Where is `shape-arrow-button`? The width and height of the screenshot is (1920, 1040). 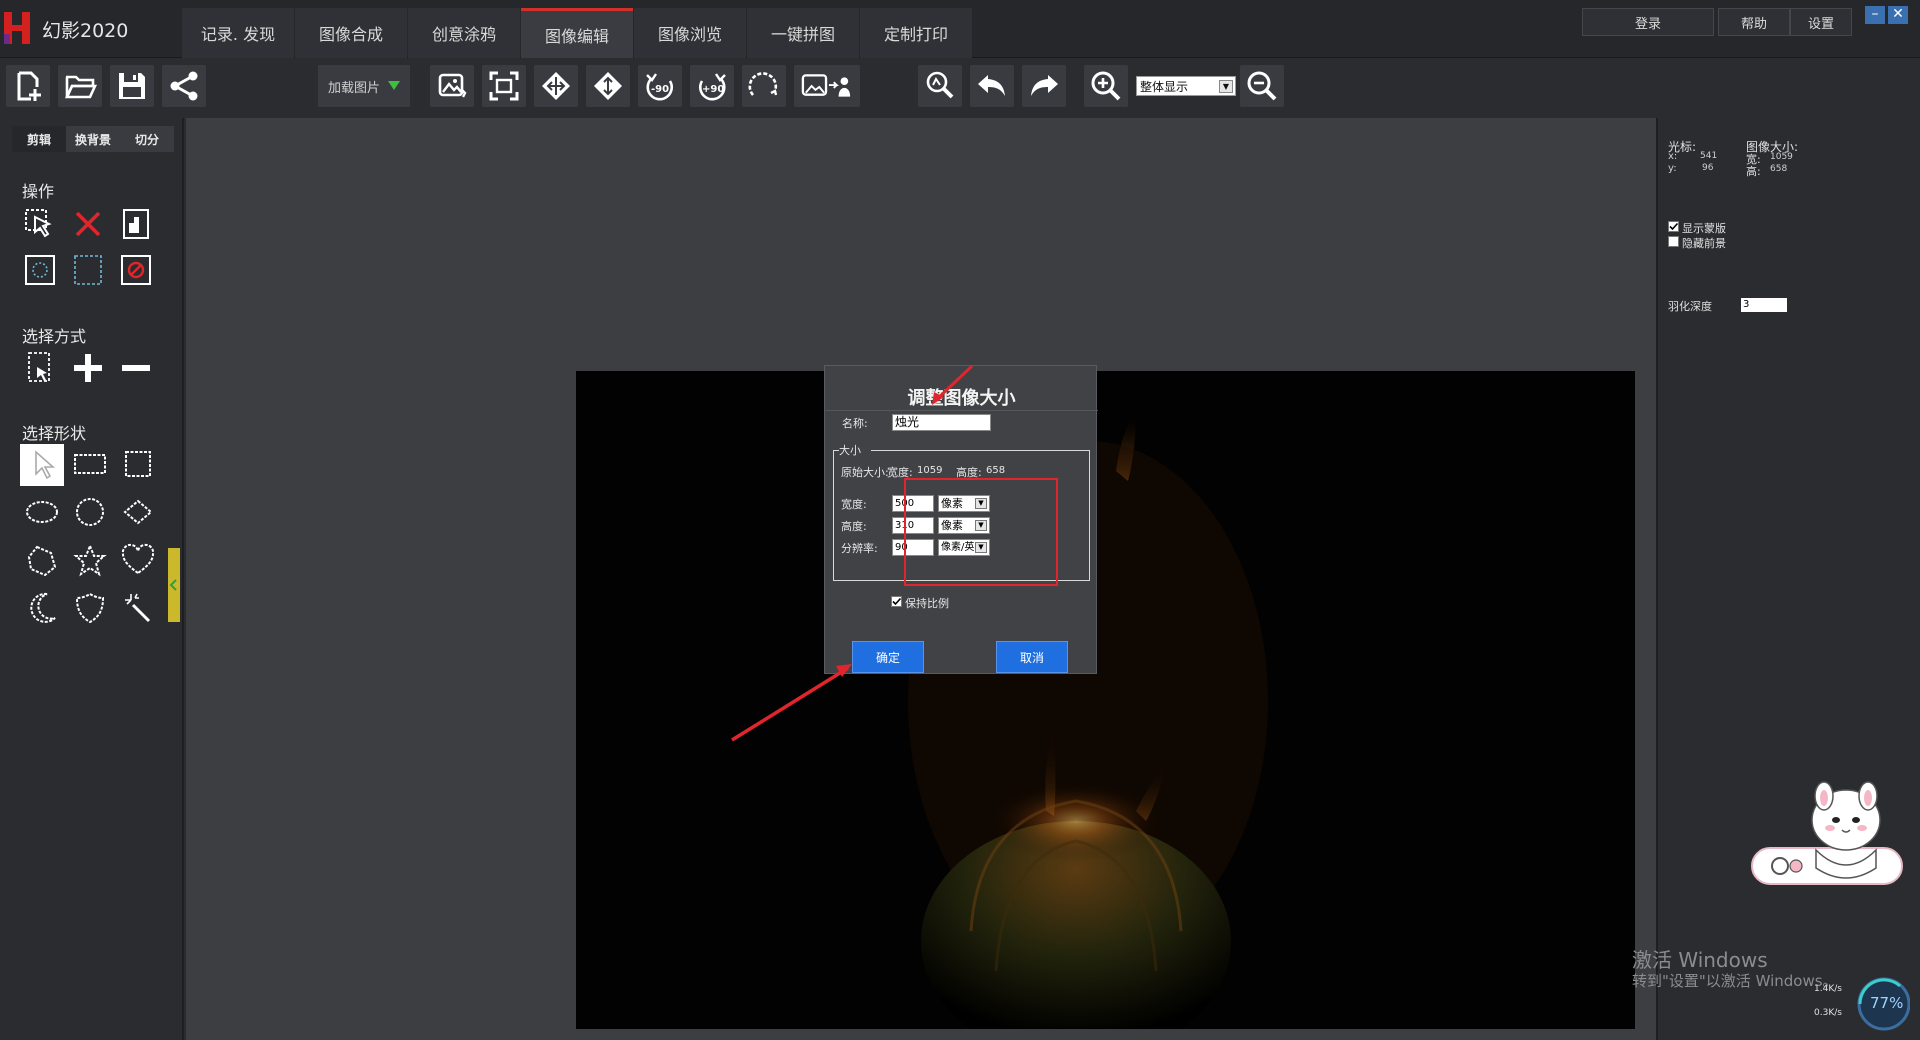 shape-arrow-button is located at coordinates (42, 465).